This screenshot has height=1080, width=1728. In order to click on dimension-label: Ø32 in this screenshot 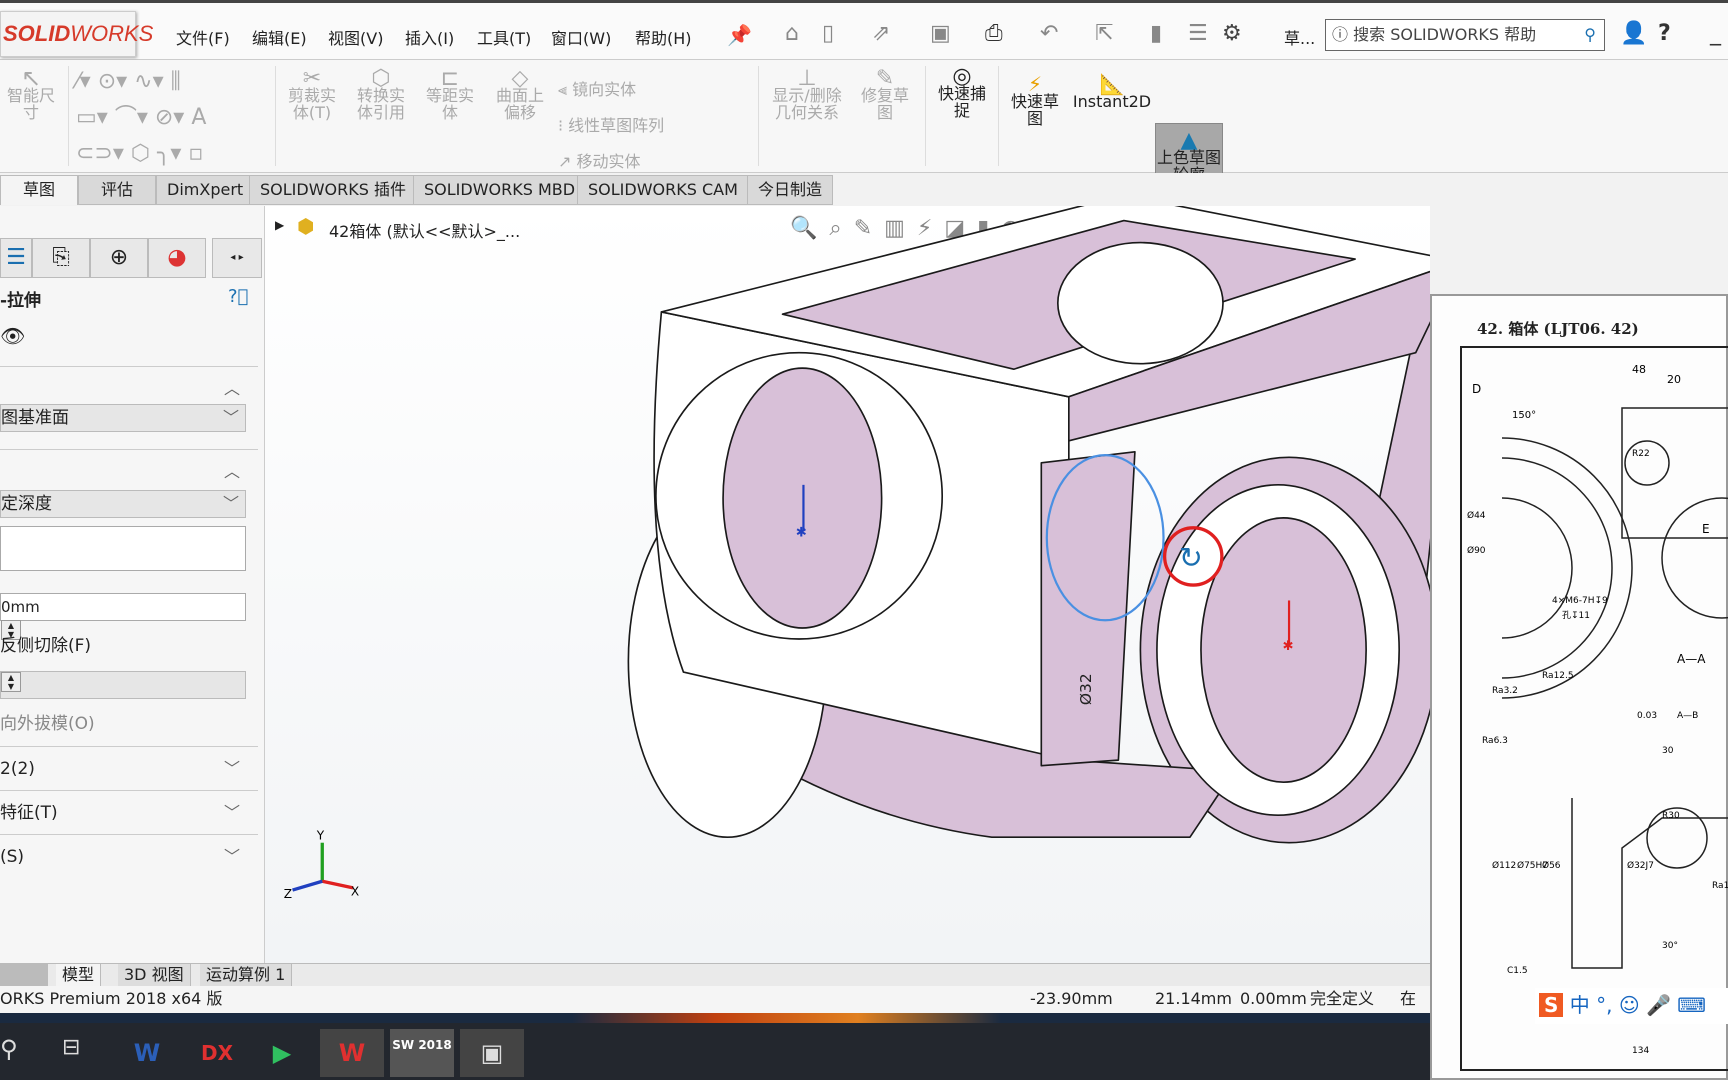, I will do `click(1086, 689)`.